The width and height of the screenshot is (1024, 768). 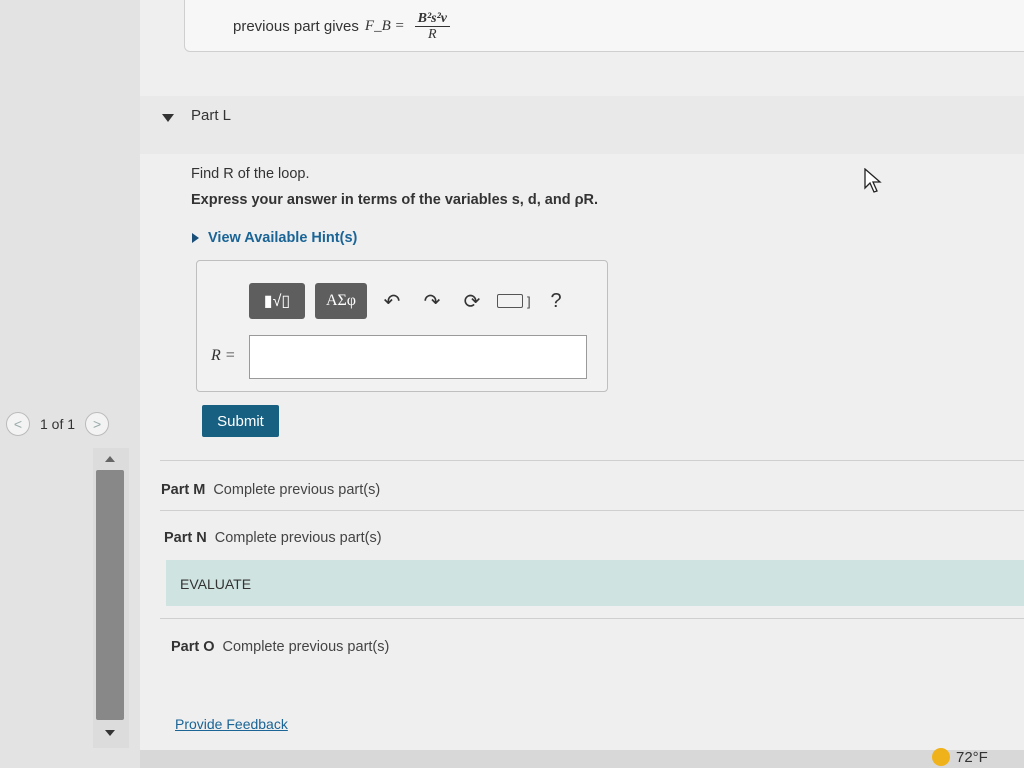 I want to click on scroll-thumb, so click(x=110, y=595).